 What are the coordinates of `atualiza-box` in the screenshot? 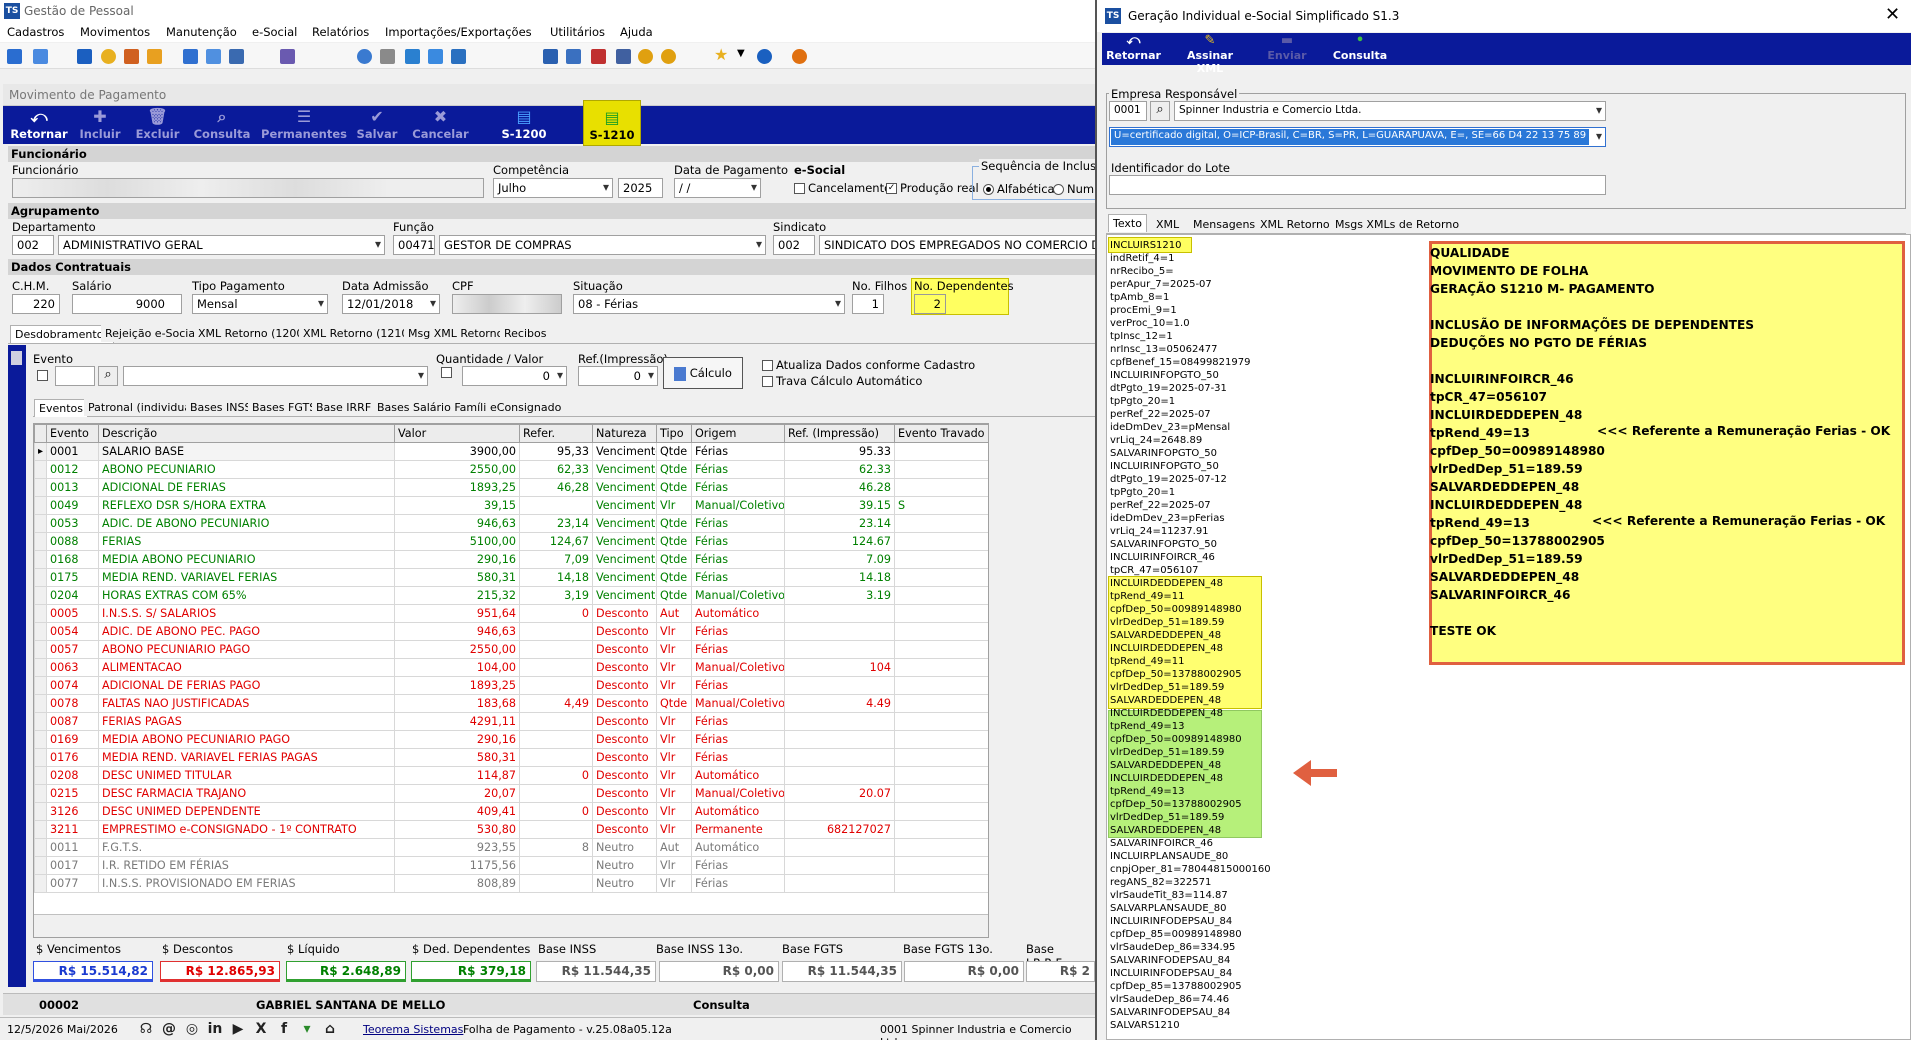 It's located at (767, 365).